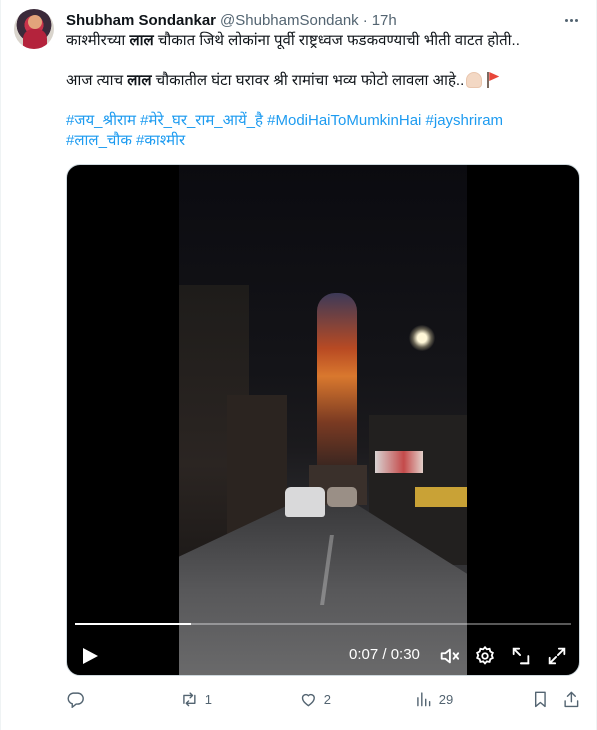 The width and height of the screenshot is (597, 730). I want to click on share-button, so click(571, 699).